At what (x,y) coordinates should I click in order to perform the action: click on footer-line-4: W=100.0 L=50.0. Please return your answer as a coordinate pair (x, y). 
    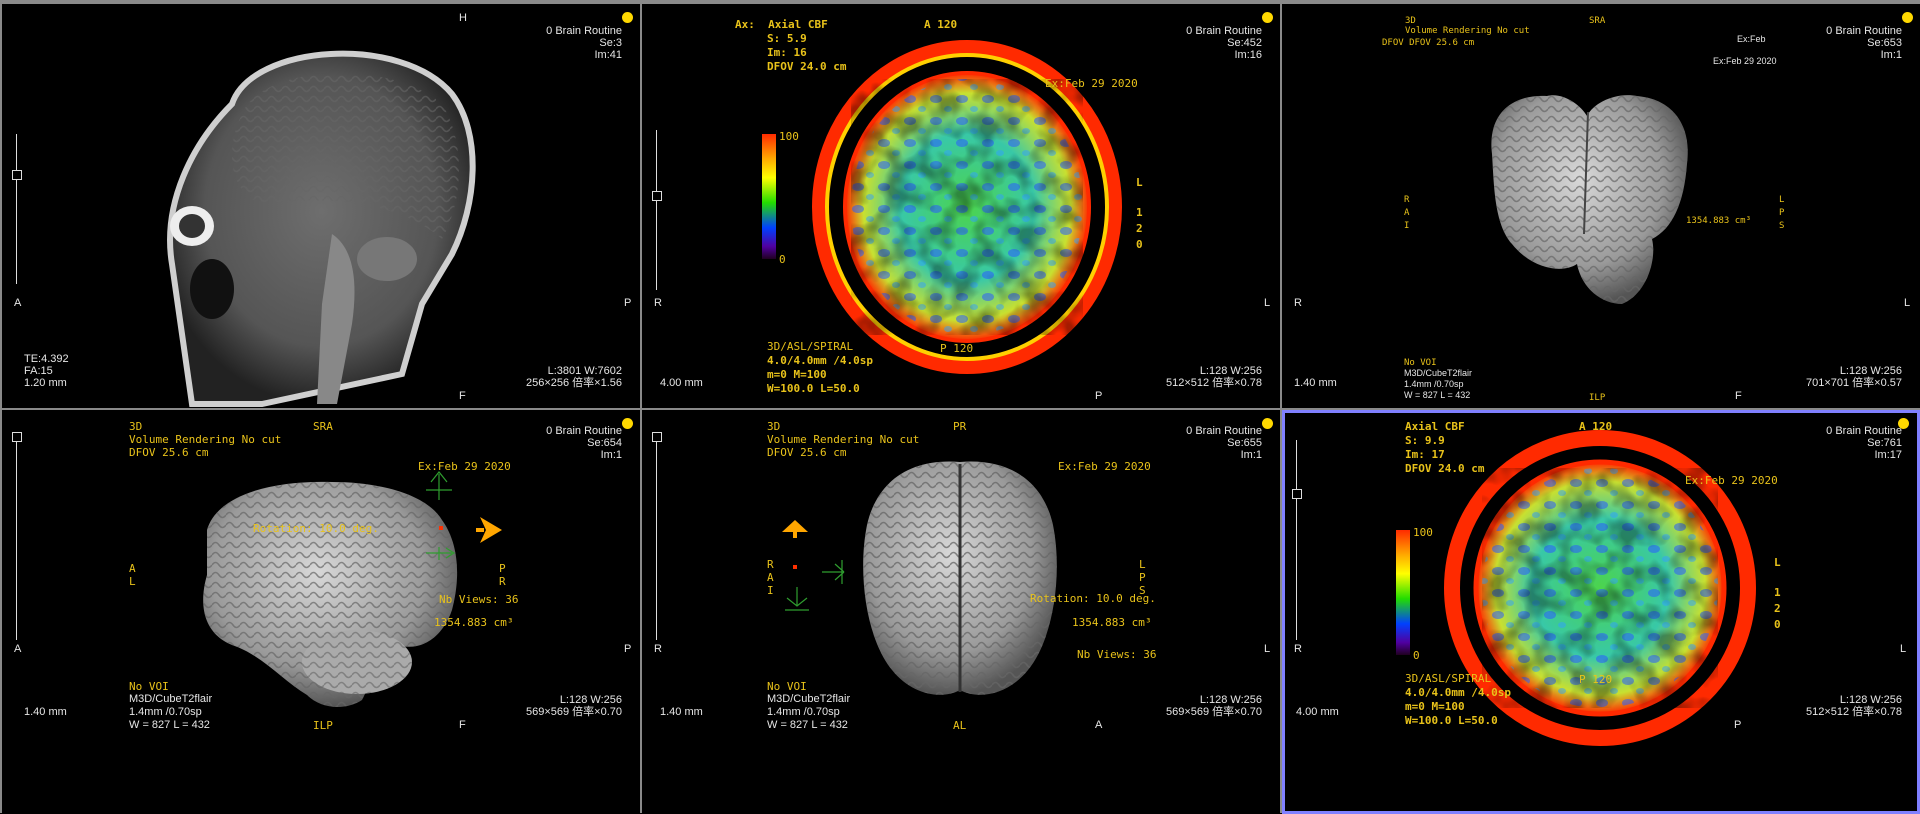
    Looking at the image, I should click on (1451, 720).